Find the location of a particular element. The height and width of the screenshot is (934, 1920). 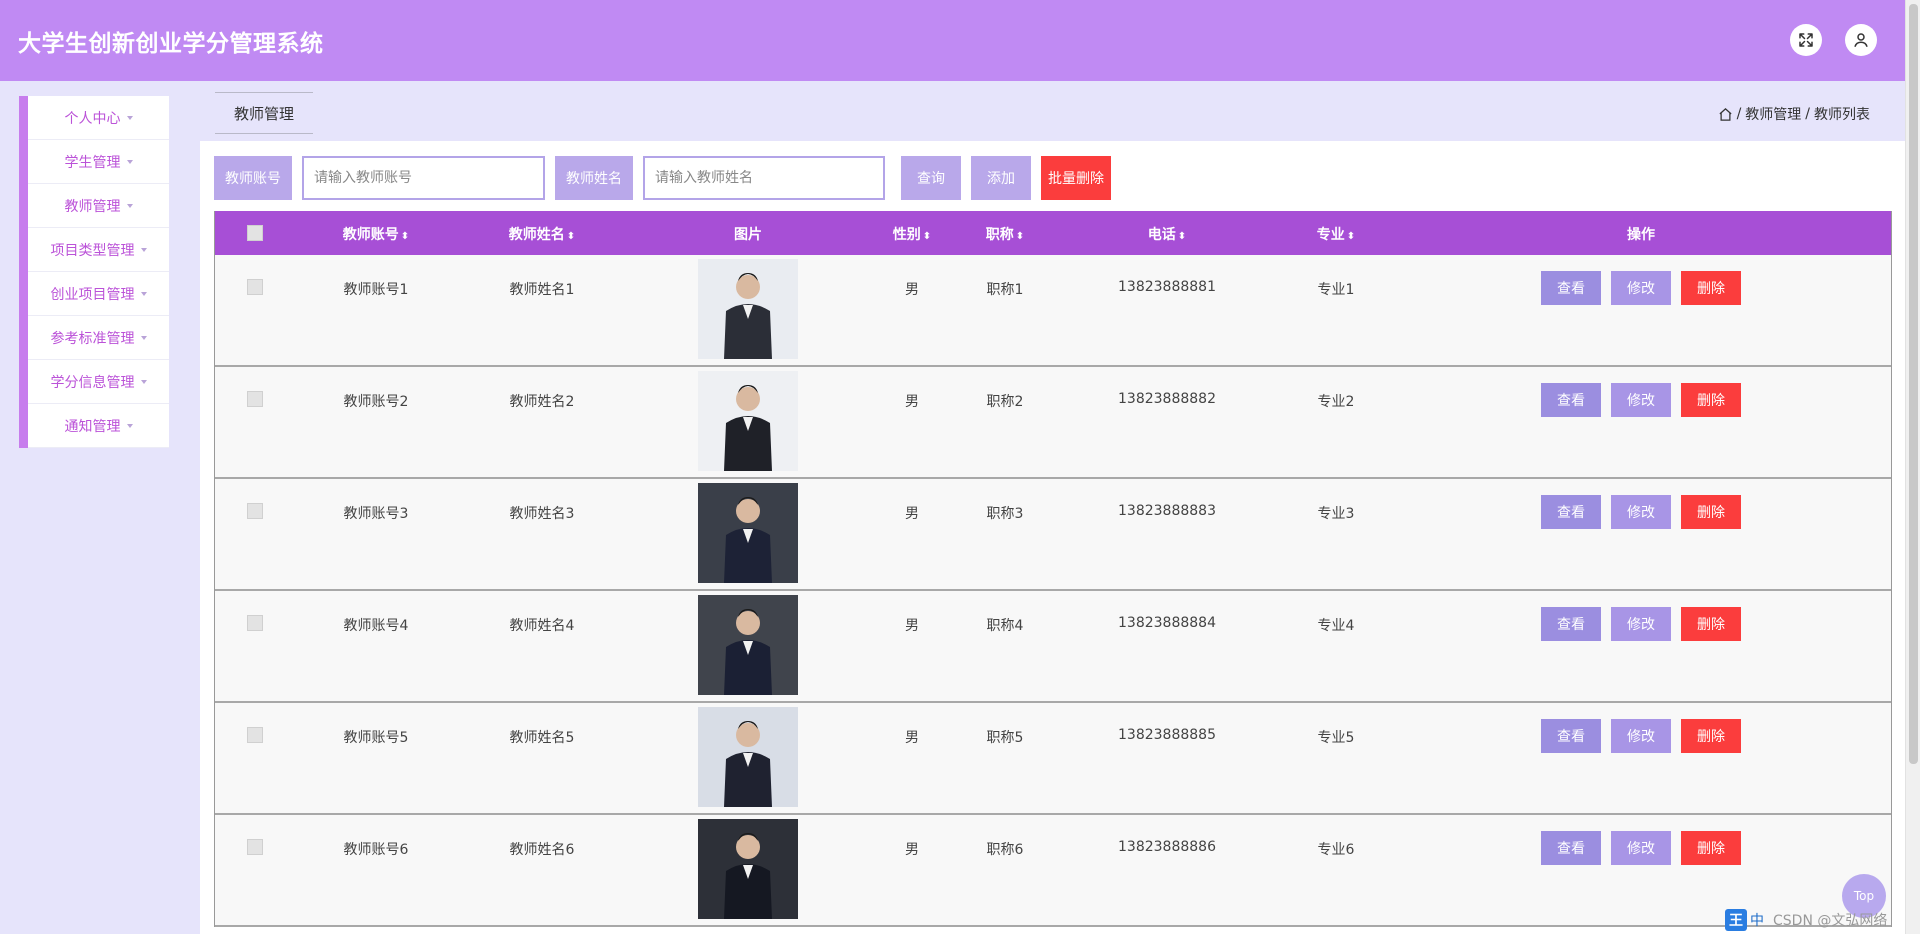

sidebar-item-student-management: 学生管理 is located at coordinates (98, 162).